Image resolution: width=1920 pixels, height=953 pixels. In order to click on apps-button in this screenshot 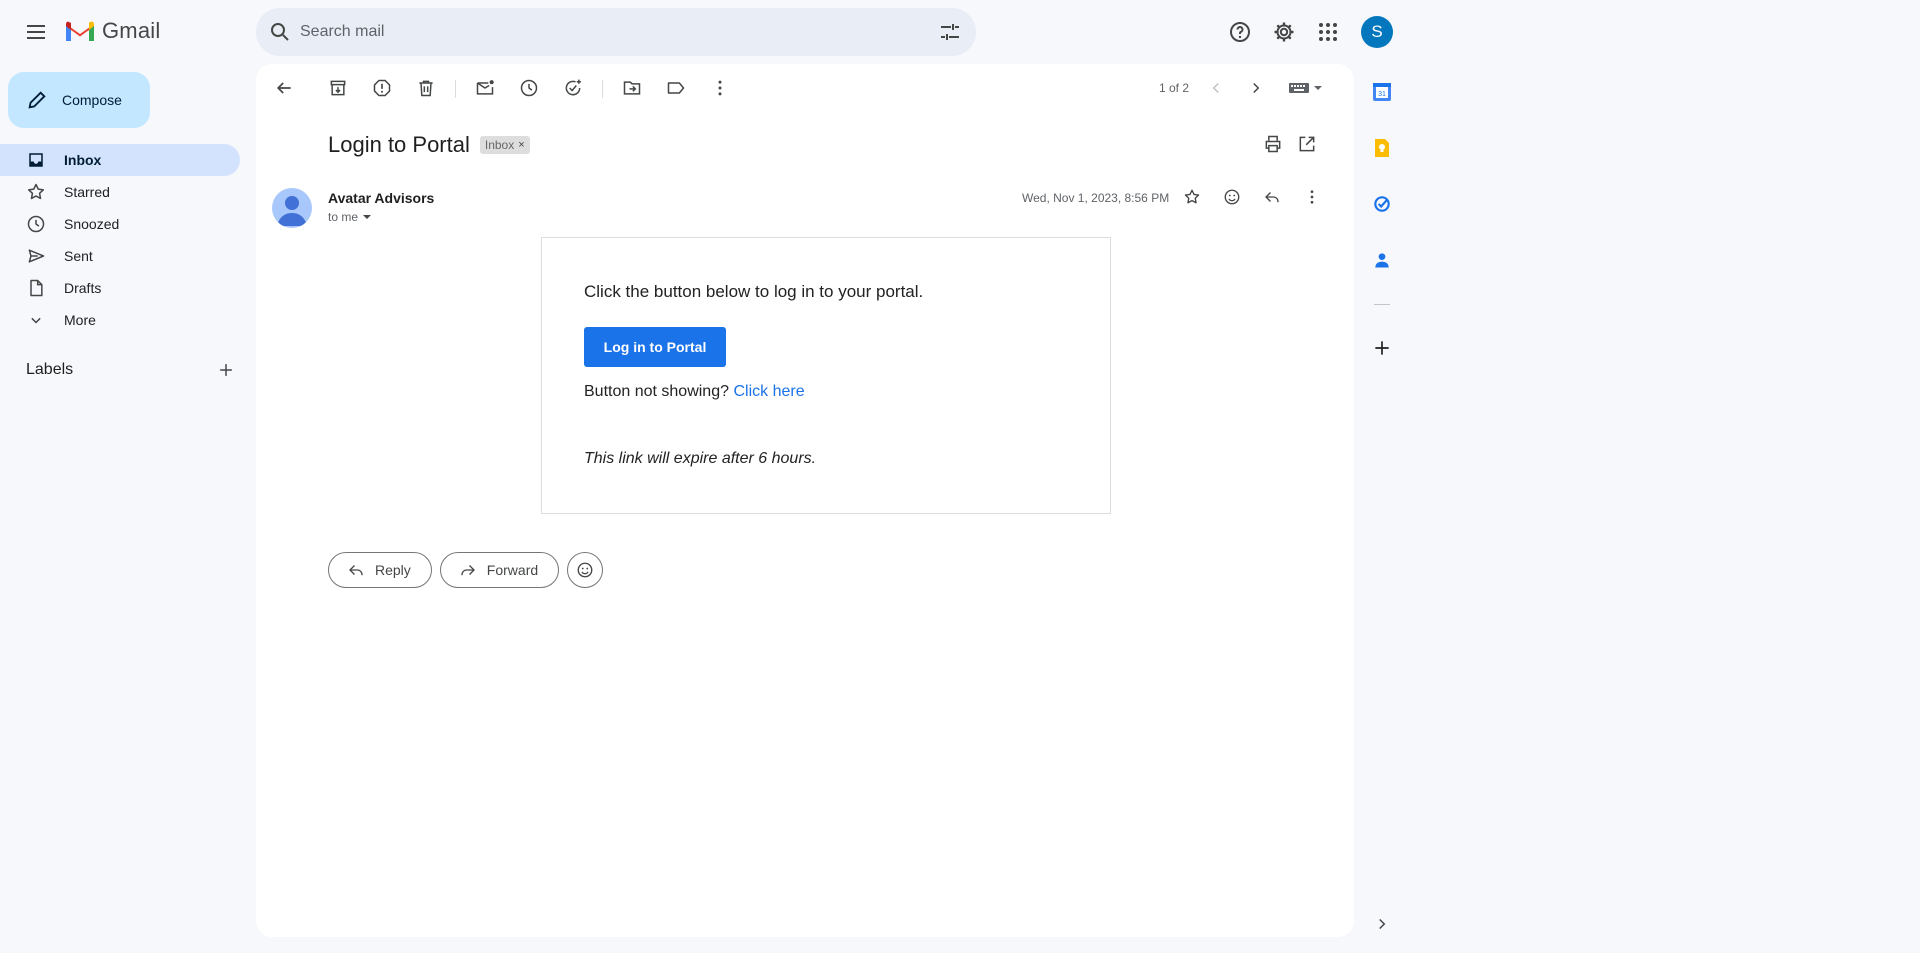, I will do `click(1328, 32)`.